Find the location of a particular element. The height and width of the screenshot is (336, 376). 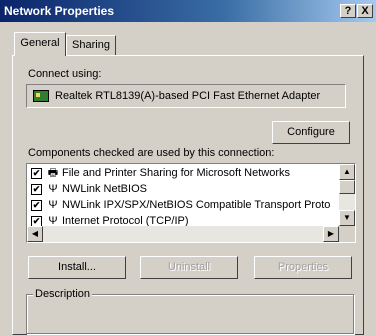

scroll-thumb is located at coordinates (347, 187).